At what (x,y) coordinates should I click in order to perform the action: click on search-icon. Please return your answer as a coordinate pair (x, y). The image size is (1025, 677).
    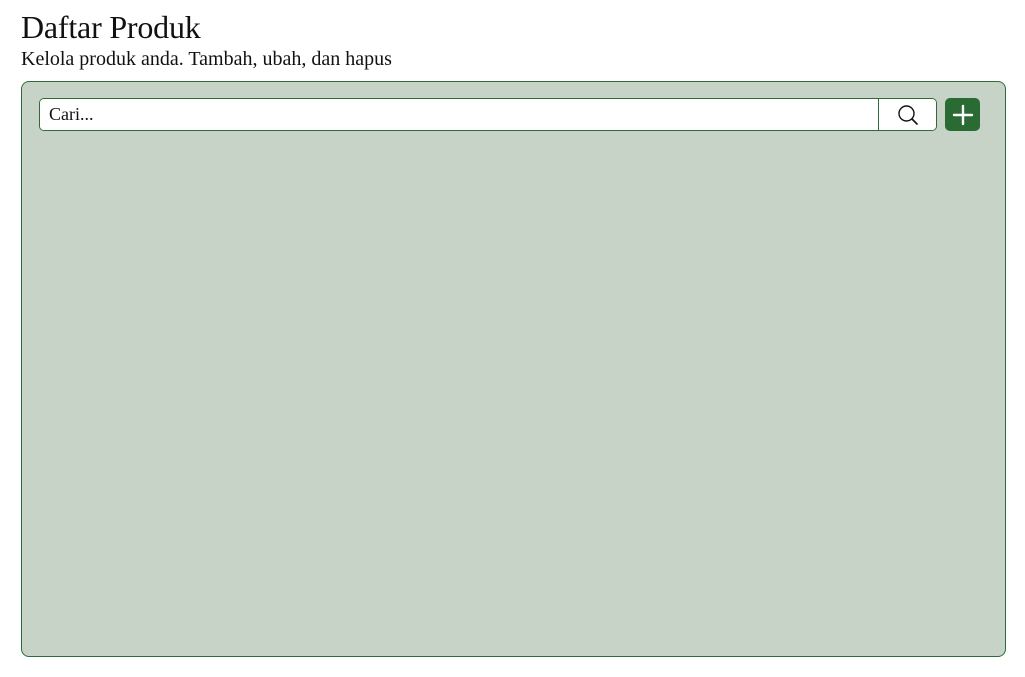
    Looking at the image, I should click on (908, 115).